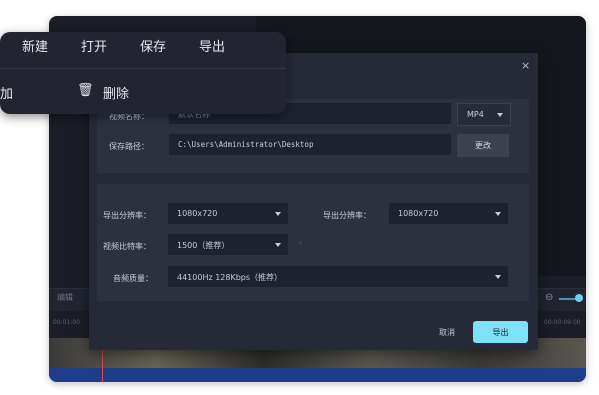  What do you see at coordinates (447, 332) in the screenshot?
I see `cancel-button: 取消` at bounding box center [447, 332].